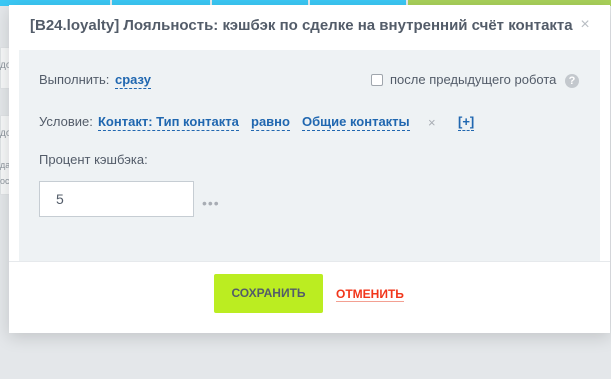 The width and height of the screenshot is (611, 379). What do you see at coordinates (466, 122) in the screenshot?
I see `add-condition-link: [+]` at bounding box center [466, 122].